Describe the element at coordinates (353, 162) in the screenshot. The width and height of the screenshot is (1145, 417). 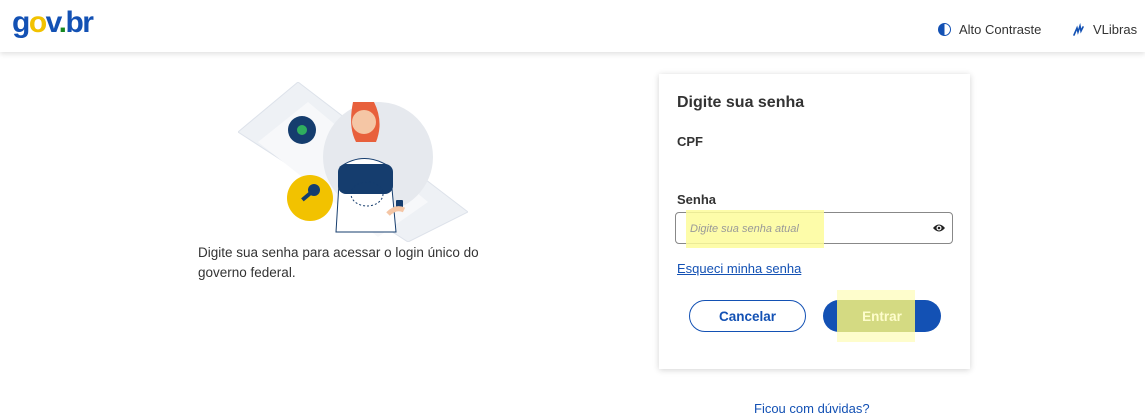
I see `login-illustration` at that location.